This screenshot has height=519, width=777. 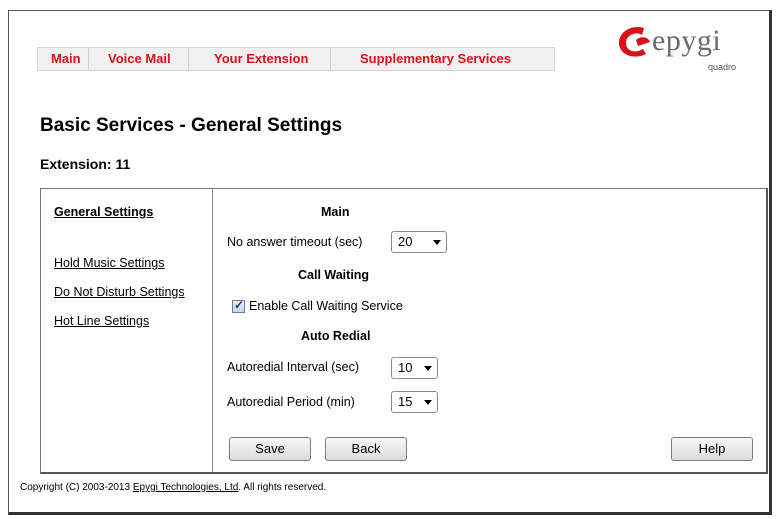 I want to click on help-button: Help, so click(x=712, y=449).